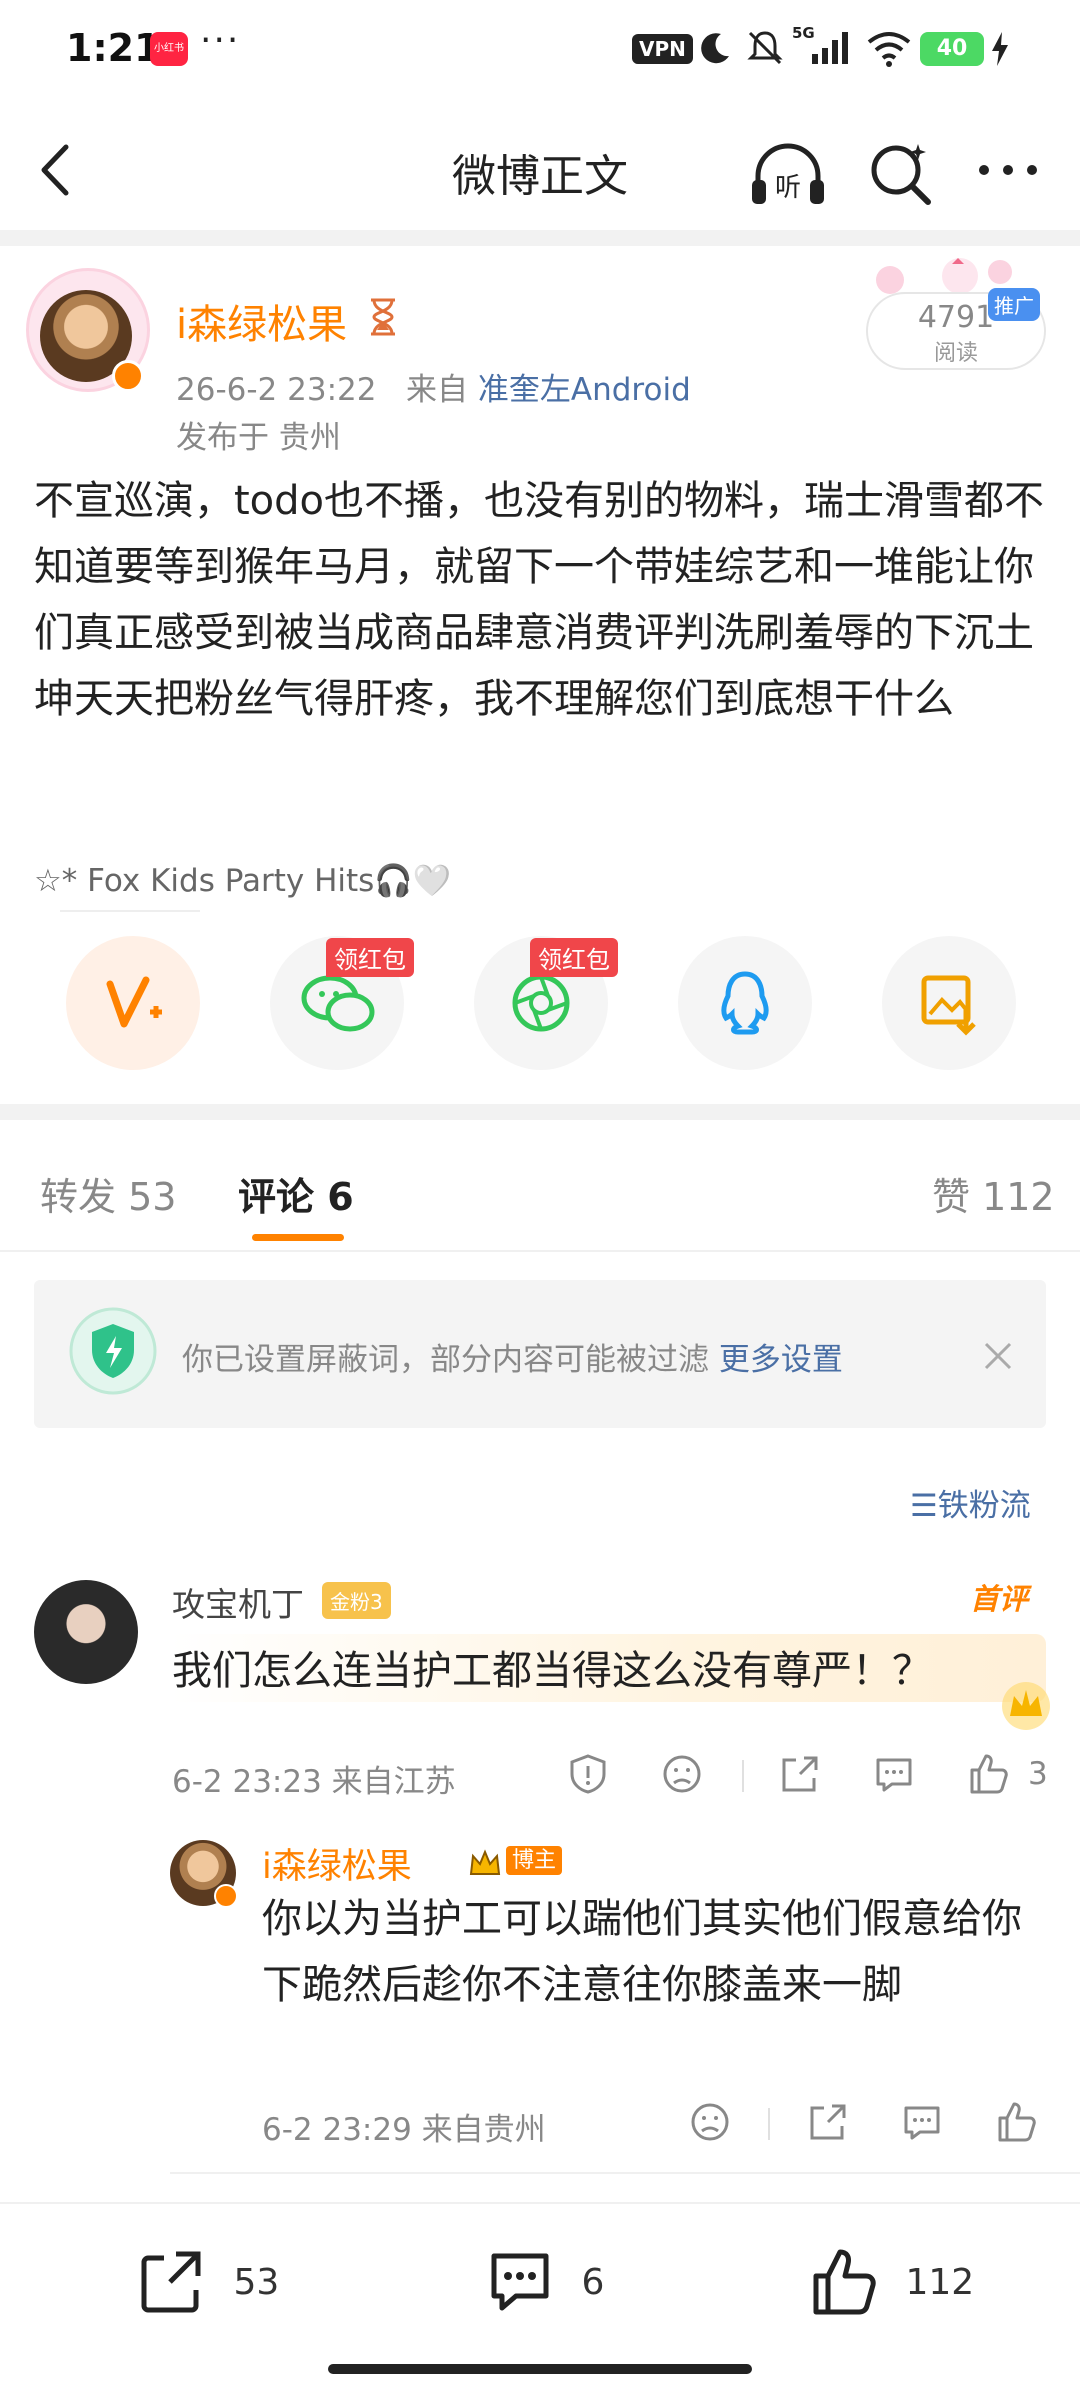 The width and height of the screenshot is (1080, 2400). What do you see at coordinates (894, 1774) in the screenshot?
I see `reply-icon` at bounding box center [894, 1774].